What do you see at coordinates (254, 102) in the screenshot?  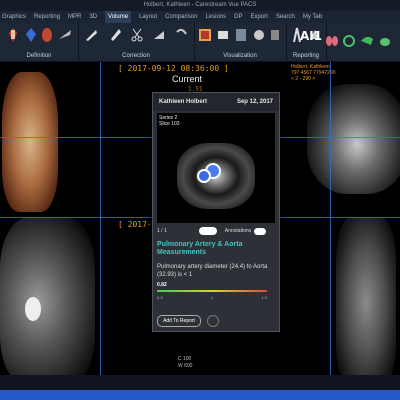 I see `popup-date: Sep 12, 2017` at bounding box center [254, 102].